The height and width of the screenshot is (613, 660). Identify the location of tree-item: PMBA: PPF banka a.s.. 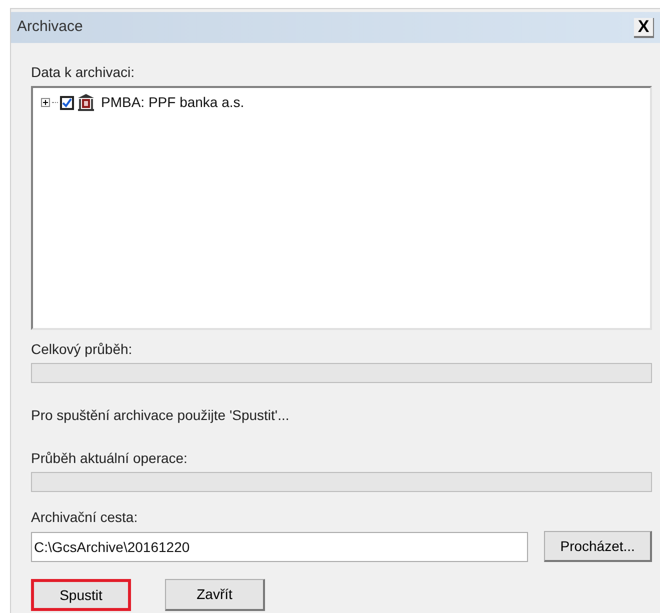
(172, 102).